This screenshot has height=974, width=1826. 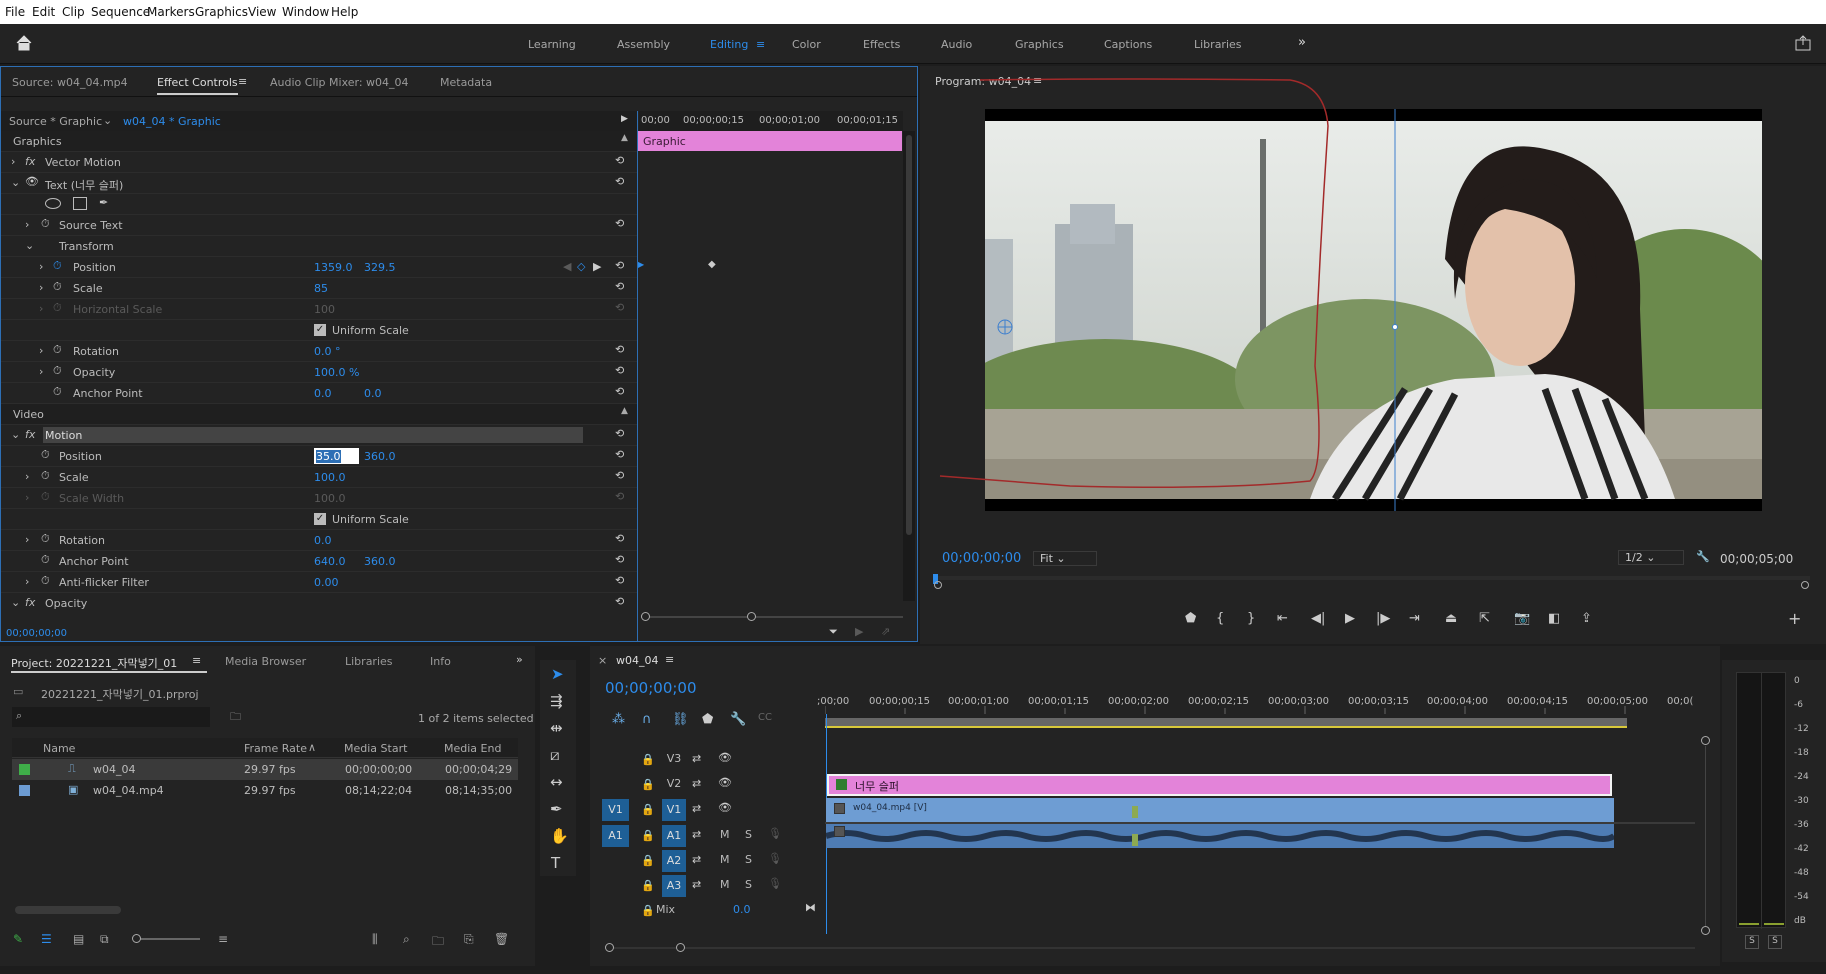 What do you see at coordinates (305, 12) in the screenshot?
I see `menu-window: Window` at bounding box center [305, 12].